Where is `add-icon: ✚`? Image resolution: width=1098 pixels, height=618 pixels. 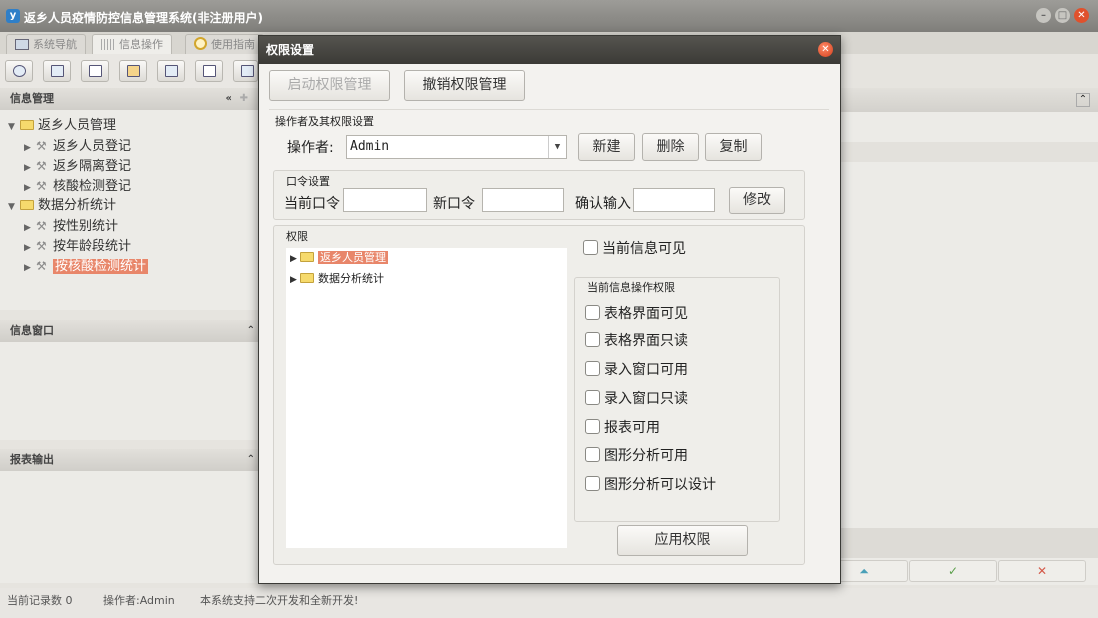
add-icon: ✚ is located at coordinates (244, 99).